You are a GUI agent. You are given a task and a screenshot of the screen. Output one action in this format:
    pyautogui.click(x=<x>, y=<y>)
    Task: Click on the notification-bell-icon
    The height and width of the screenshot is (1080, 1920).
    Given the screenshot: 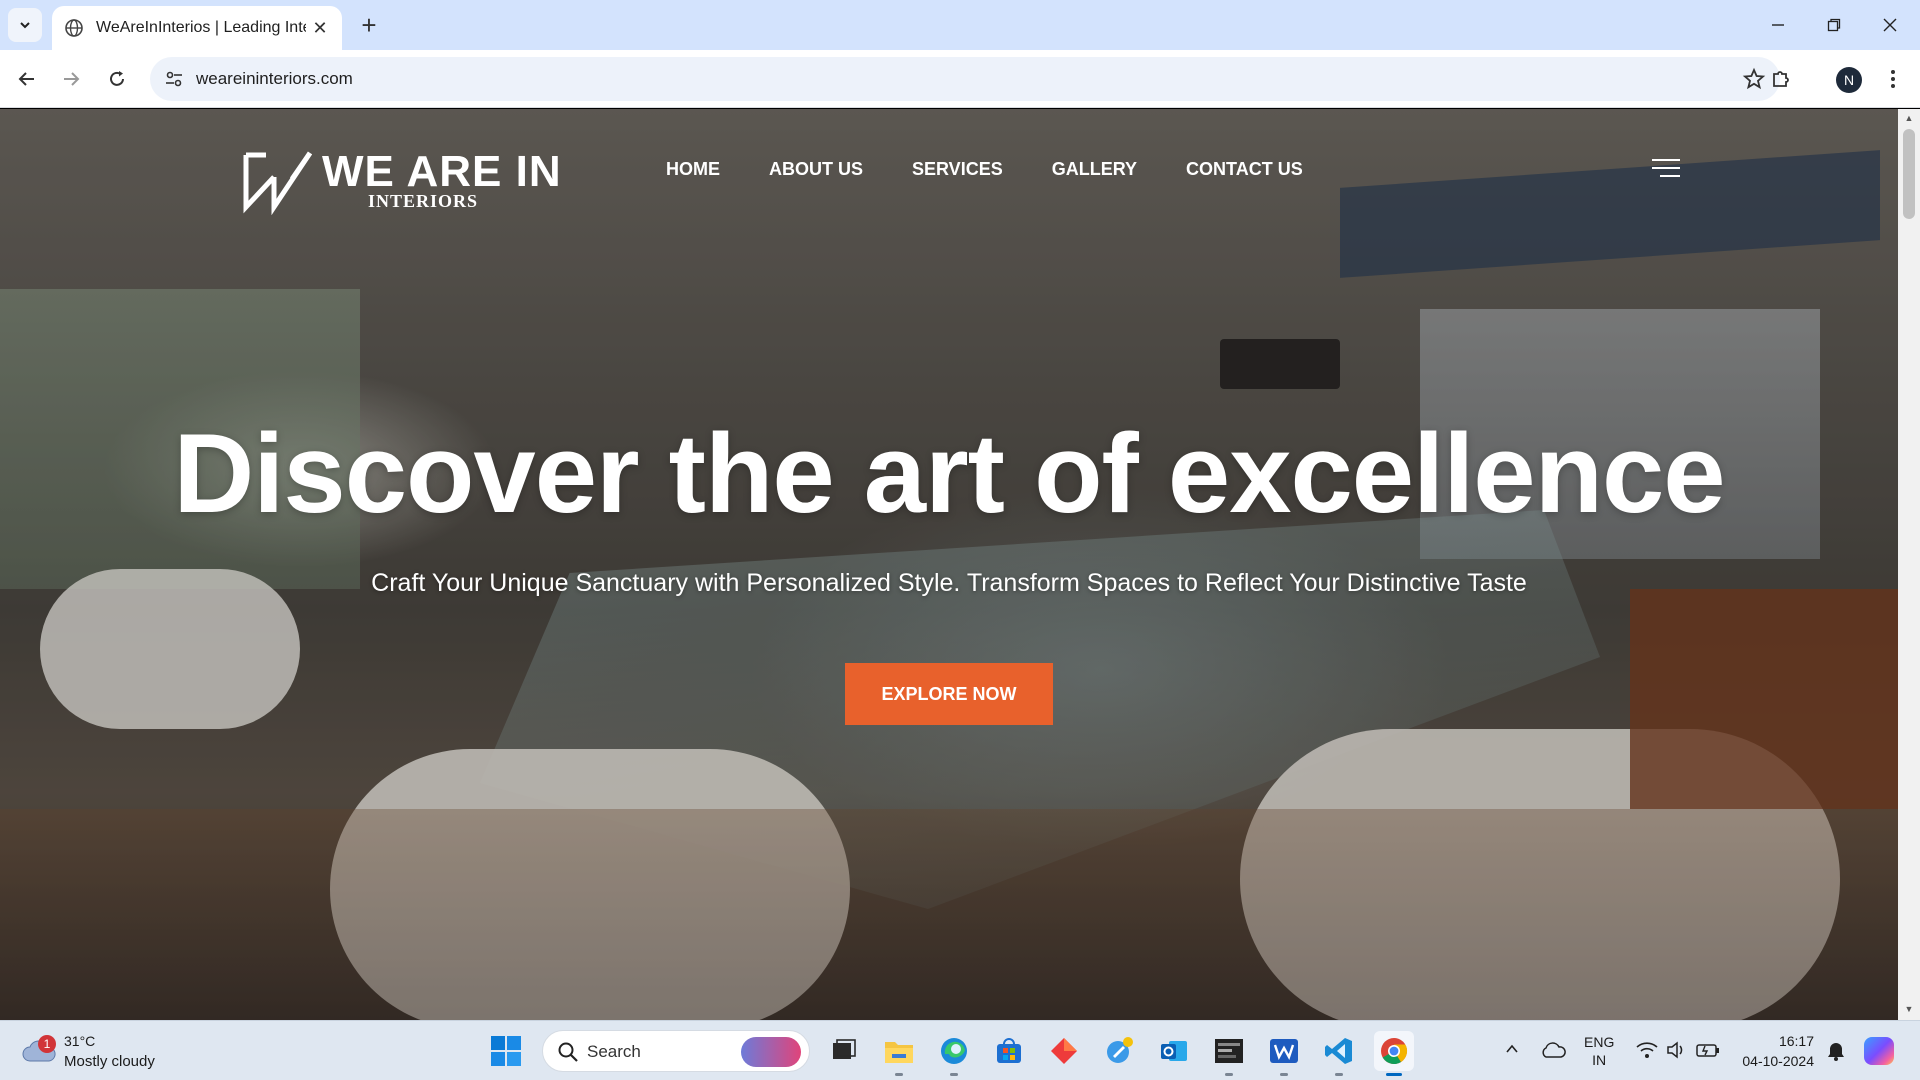 What is the action you would take?
    pyautogui.click(x=1836, y=1051)
    